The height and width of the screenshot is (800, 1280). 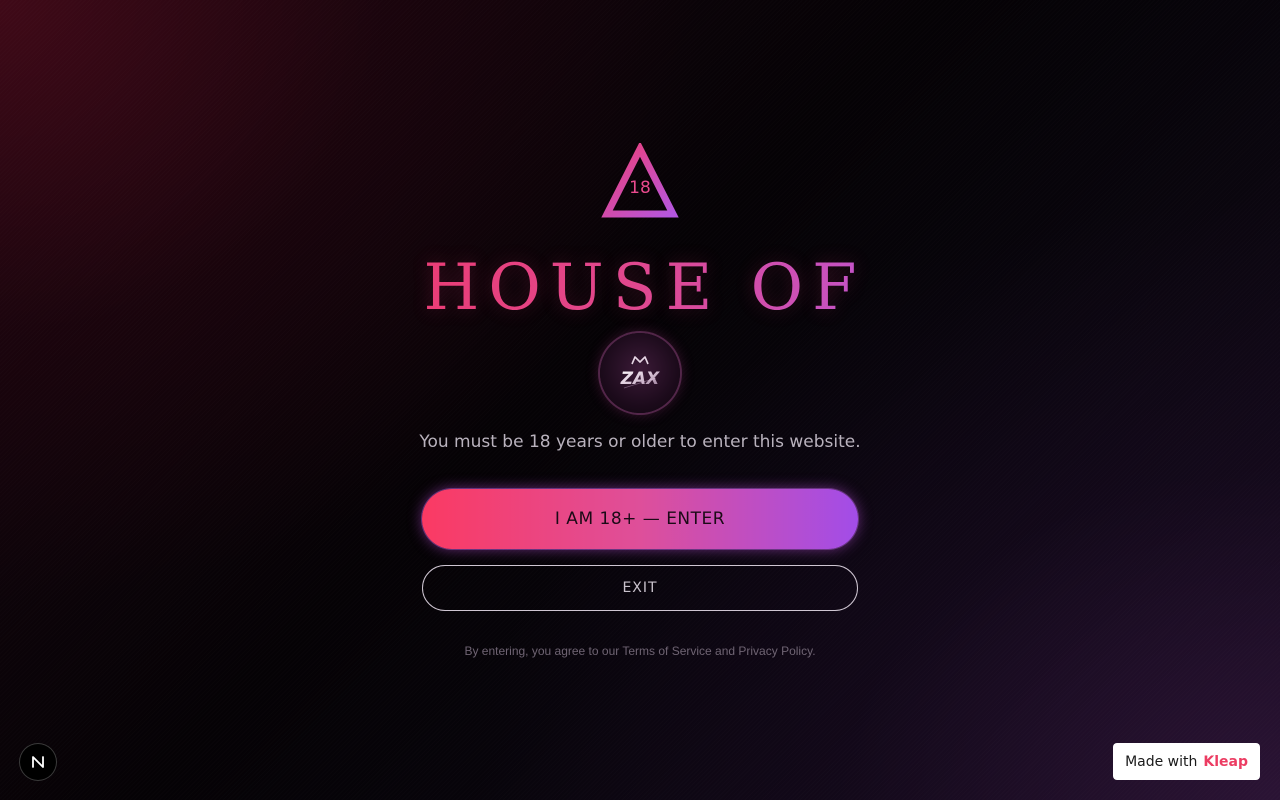 I want to click on made-with-brand: Kleap, so click(x=1225, y=761).